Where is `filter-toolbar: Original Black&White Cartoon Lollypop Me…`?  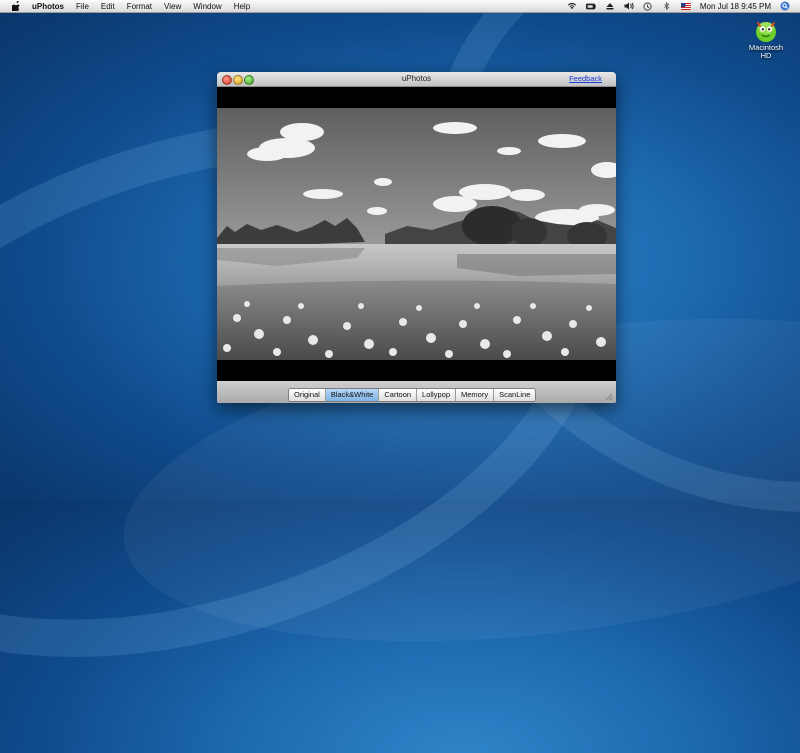
filter-toolbar: Original Black&White Cartoon Lollypop Me… is located at coordinates (416, 392).